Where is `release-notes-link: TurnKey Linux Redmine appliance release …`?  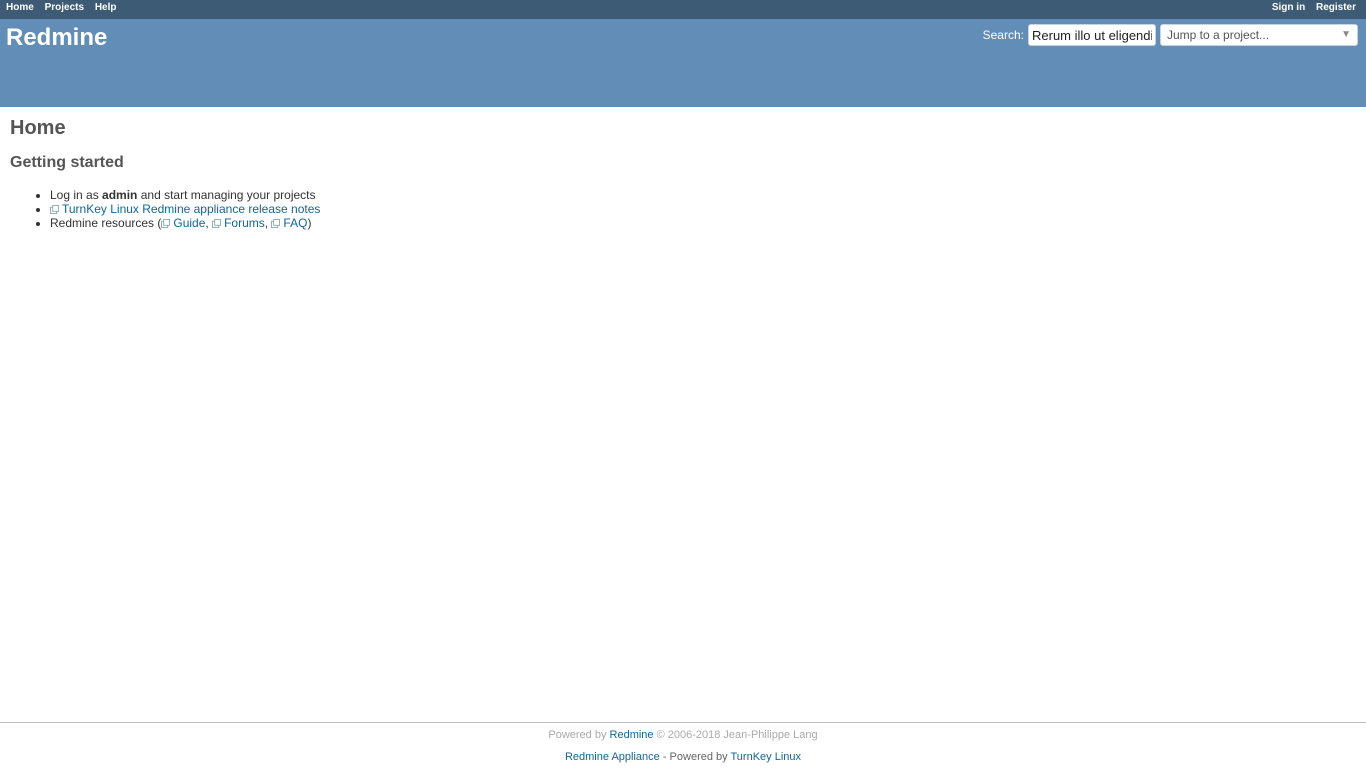
release-notes-link: TurnKey Linux Redmine appliance release … is located at coordinates (185, 209).